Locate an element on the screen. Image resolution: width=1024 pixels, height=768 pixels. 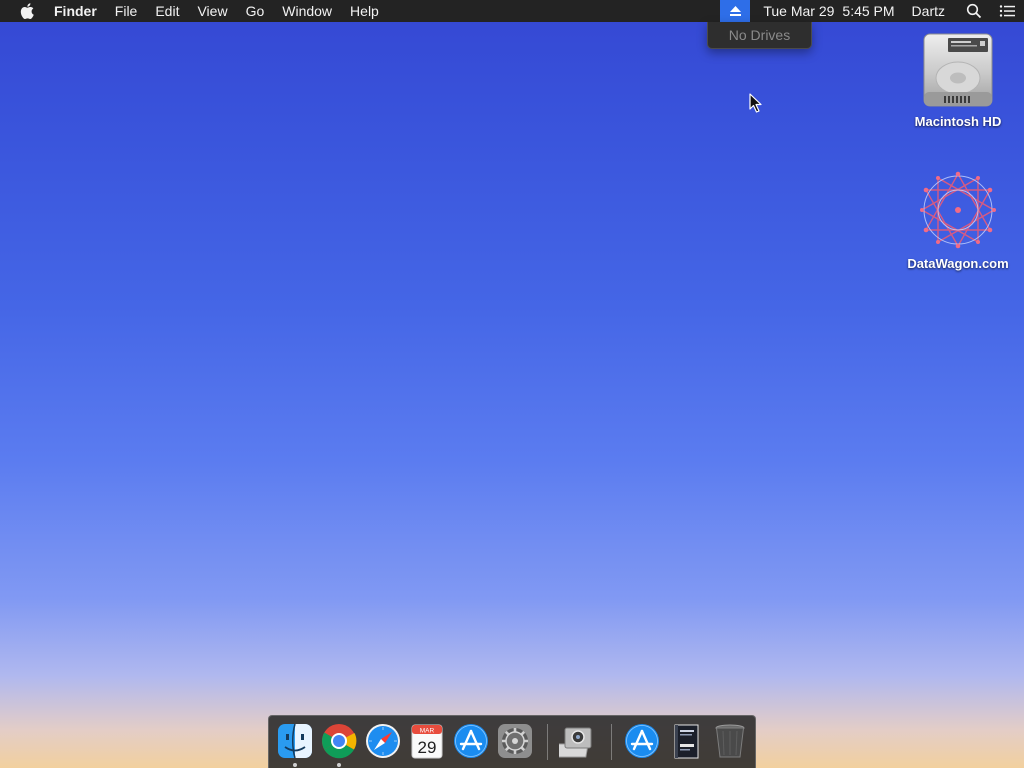
trash-icon is located at coordinates (730, 741).